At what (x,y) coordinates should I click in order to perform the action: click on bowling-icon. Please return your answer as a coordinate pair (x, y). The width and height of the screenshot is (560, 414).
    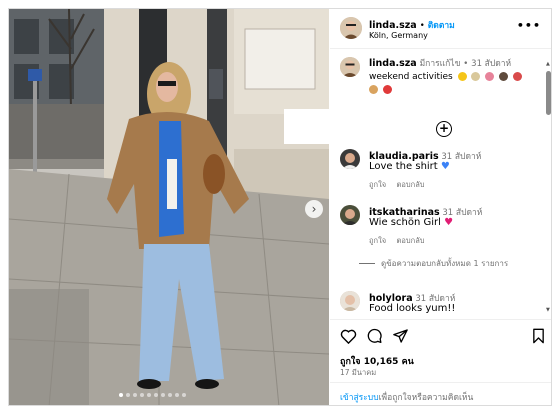
    Looking at the image, I should click on (504, 76).